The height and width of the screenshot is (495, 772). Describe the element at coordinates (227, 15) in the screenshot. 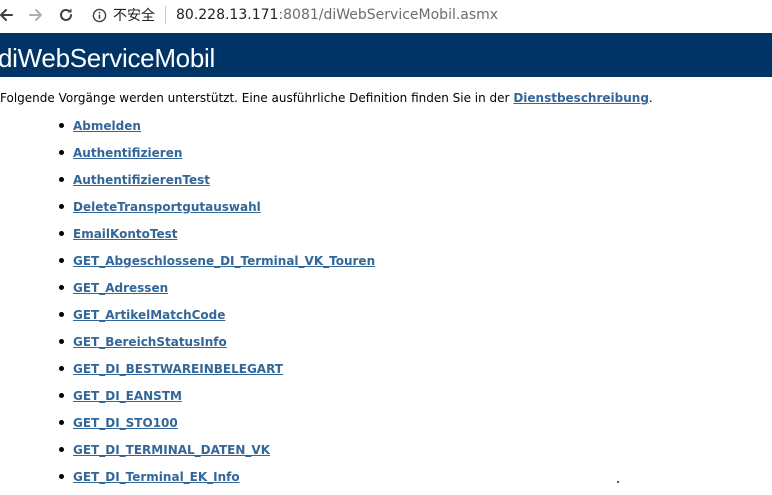

I see `url-host: 80.228.13.171` at that location.